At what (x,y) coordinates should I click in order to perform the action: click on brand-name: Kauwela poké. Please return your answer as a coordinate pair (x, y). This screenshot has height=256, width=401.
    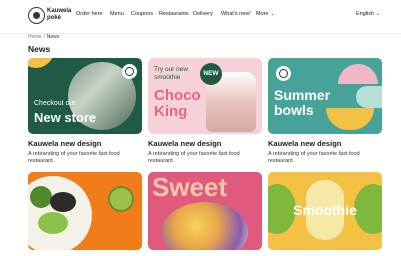
    Looking at the image, I should click on (62, 15).